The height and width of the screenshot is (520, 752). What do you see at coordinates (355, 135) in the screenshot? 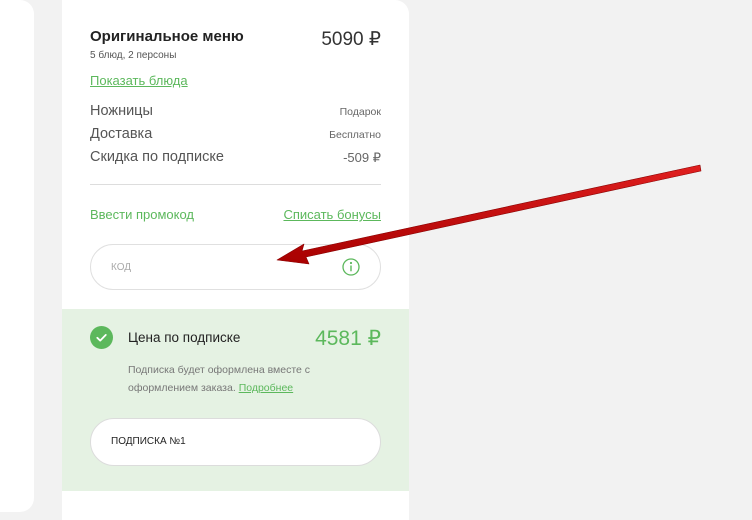
I see `summary-row-value: Бесплатно` at bounding box center [355, 135].